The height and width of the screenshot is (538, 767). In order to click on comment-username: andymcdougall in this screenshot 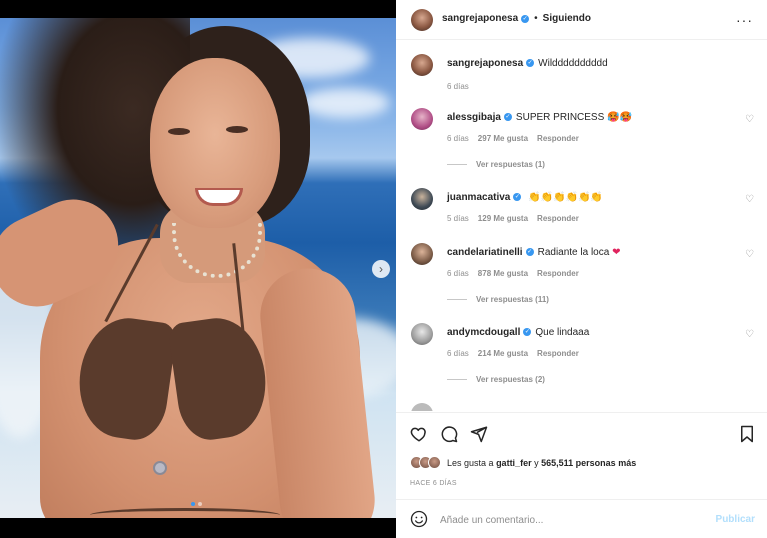, I will do `click(483, 332)`.